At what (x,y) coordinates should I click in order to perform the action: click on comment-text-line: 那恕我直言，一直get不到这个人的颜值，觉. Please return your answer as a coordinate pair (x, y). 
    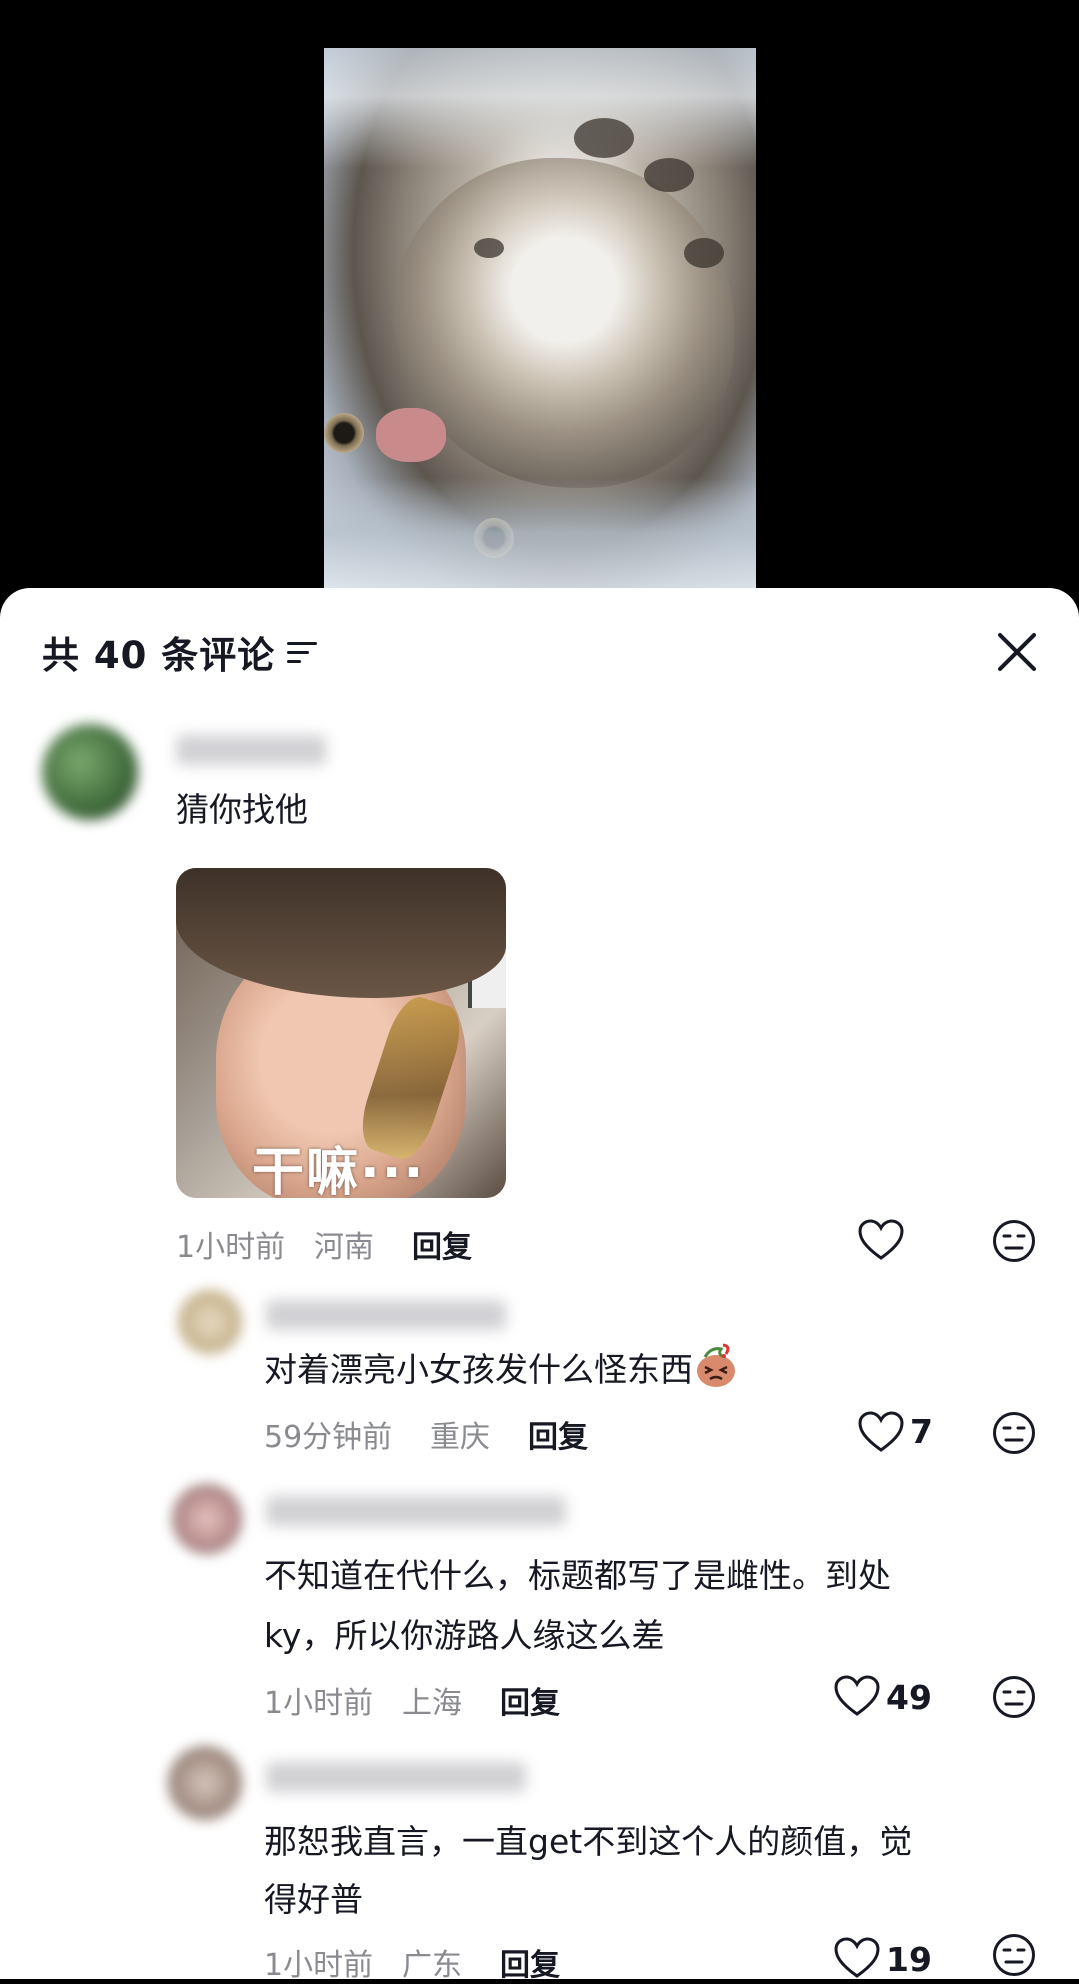
    Looking at the image, I should click on (588, 1841).